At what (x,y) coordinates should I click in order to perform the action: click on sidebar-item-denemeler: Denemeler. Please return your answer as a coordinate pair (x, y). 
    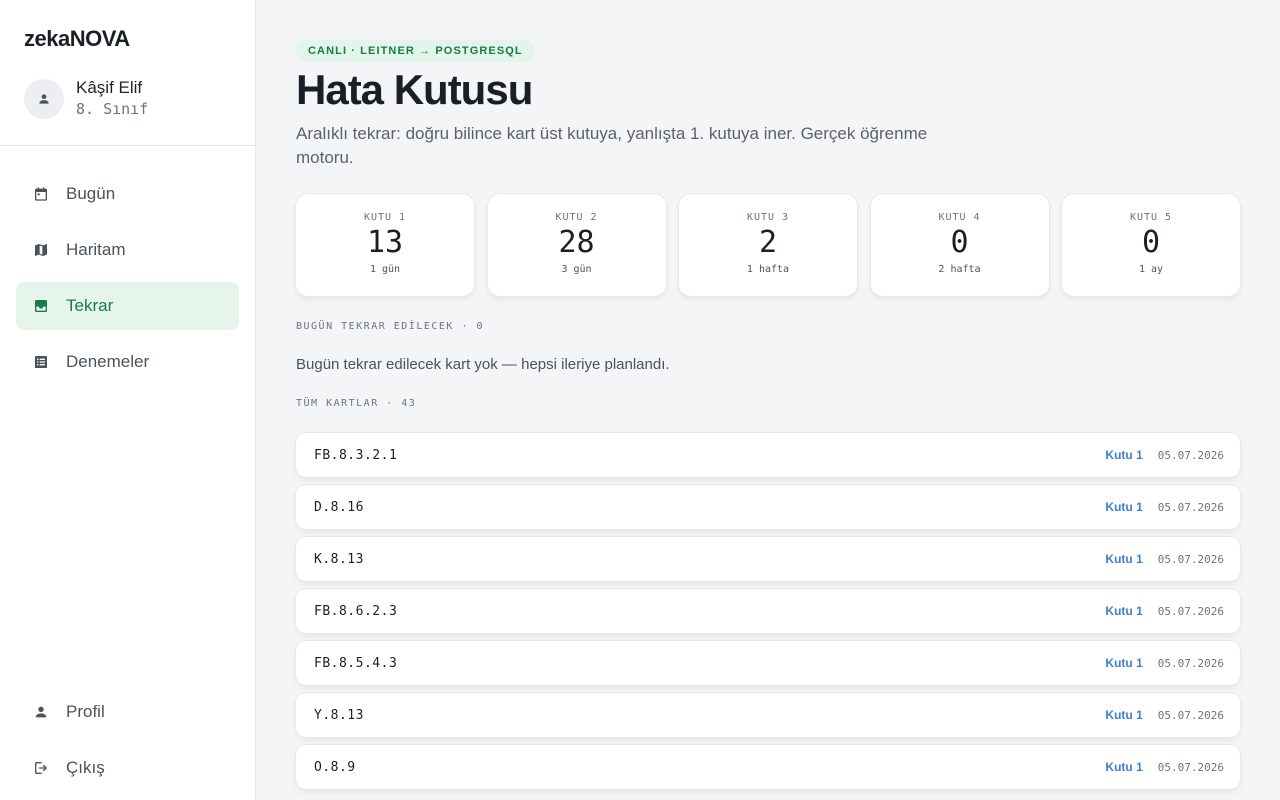
    Looking at the image, I should click on (127, 362).